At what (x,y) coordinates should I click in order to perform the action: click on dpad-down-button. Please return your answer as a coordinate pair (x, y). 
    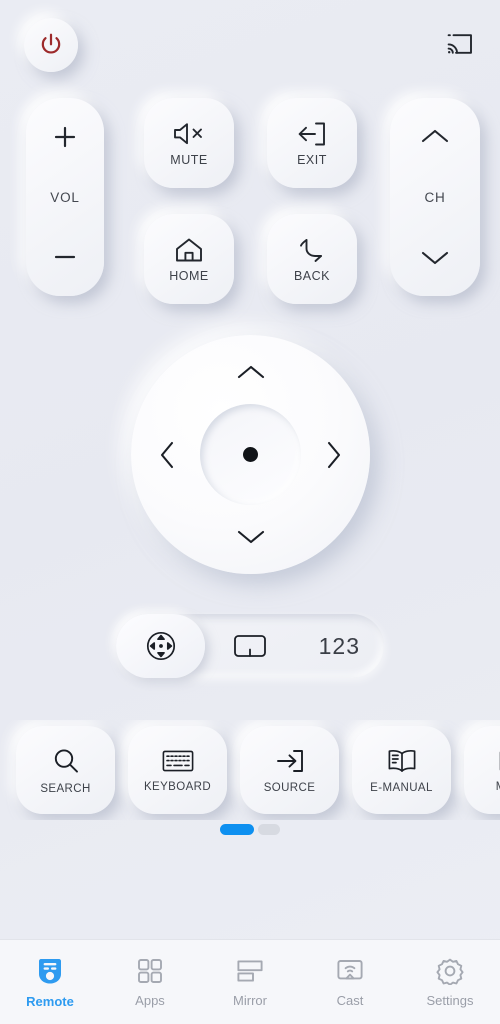
    Looking at the image, I should click on (251, 536).